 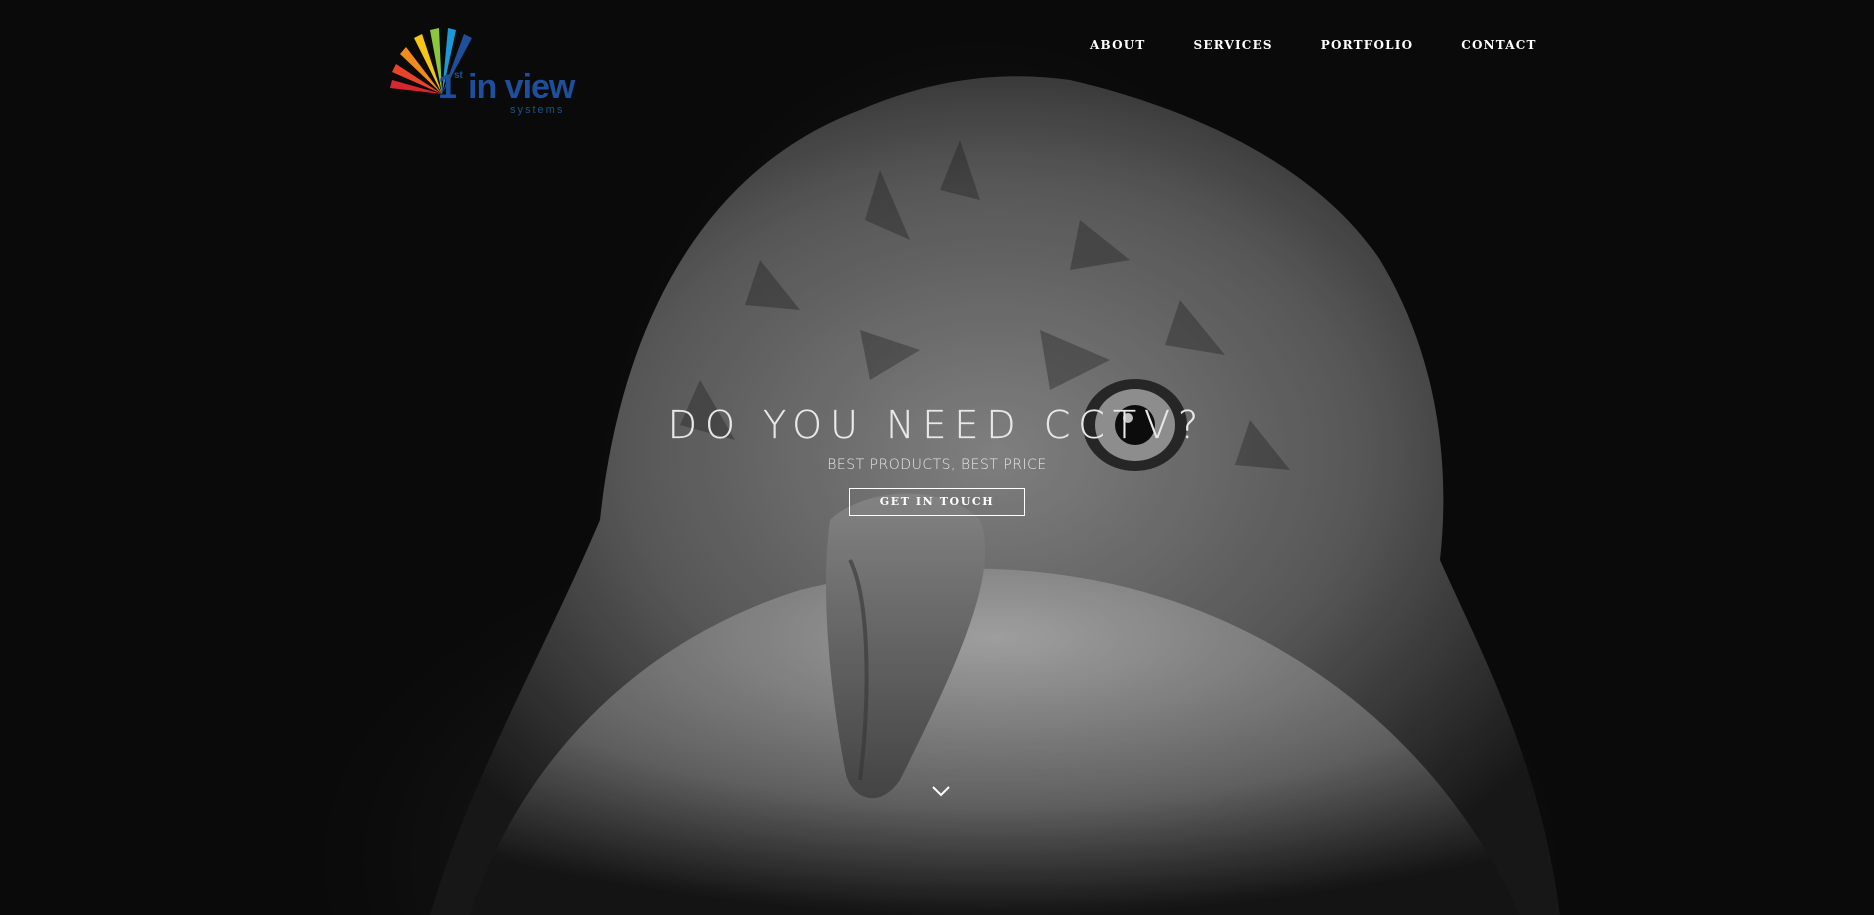 I want to click on hero-title: DO YOU NEED CCTV?, so click(x=937, y=425).